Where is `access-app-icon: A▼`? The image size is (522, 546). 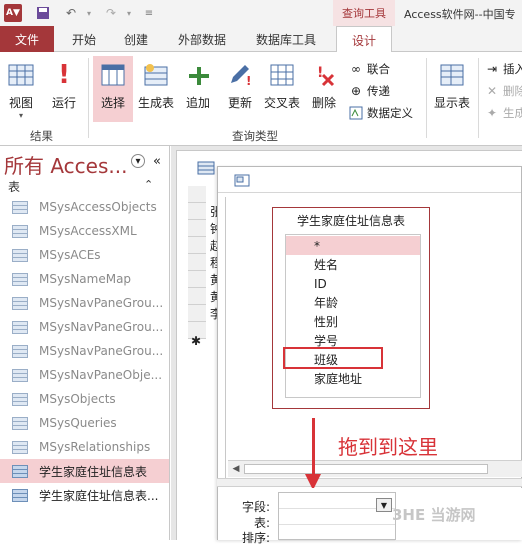
access-app-icon: A▼ is located at coordinates (13, 13).